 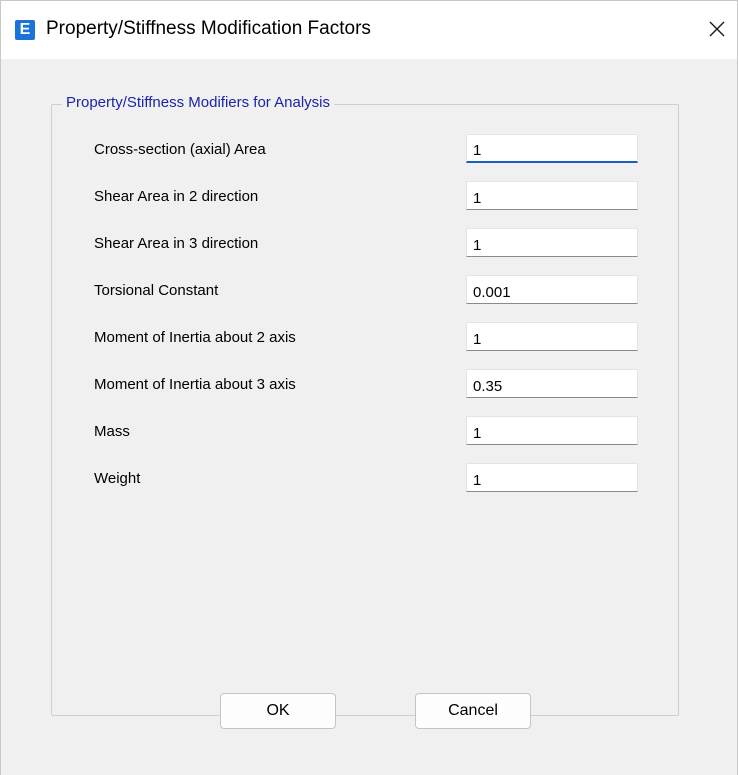 What do you see at coordinates (195, 337) in the screenshot?
I see `label-moment-inertia-2: Moment of Inertia about 2 axis` at bounding box center [195, 337].